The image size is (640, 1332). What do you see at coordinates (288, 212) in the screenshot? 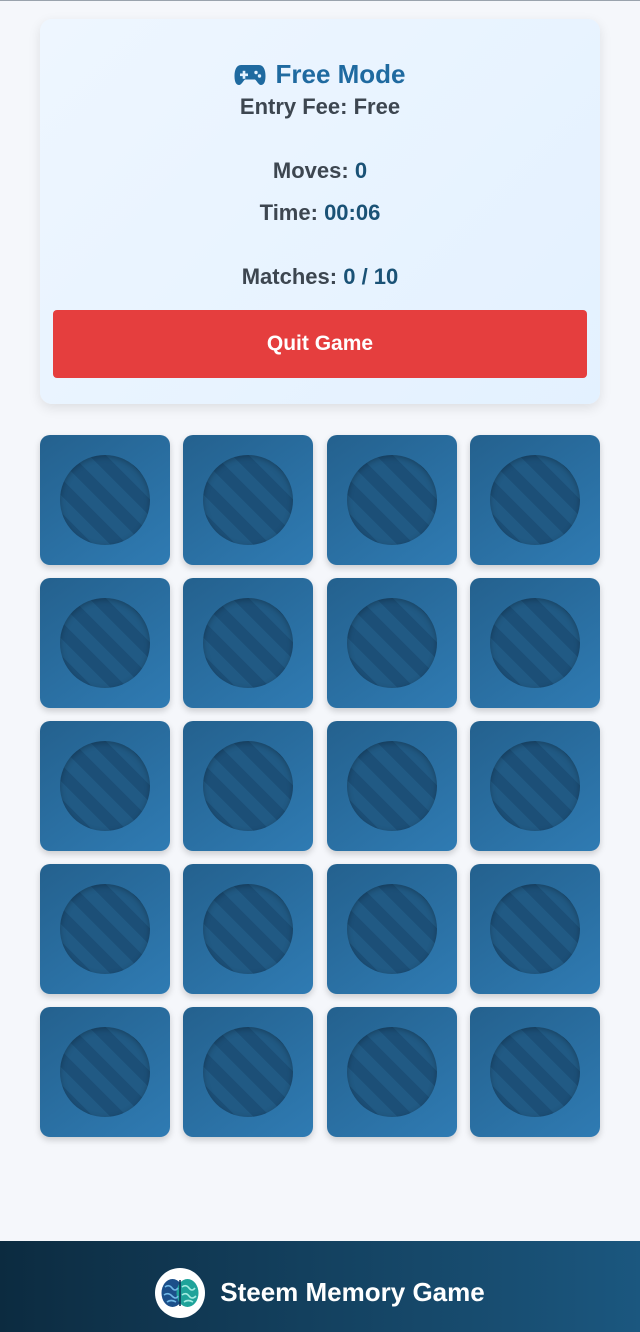
I see `time-label: Time:` at bounding box center [288, 212].